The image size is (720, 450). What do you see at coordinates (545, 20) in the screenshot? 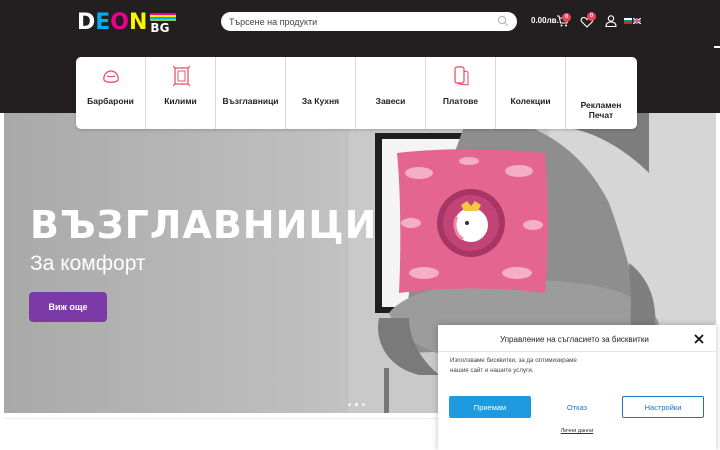
I see `cart-total: 0.00лв.` at bounding box center [545, 20].